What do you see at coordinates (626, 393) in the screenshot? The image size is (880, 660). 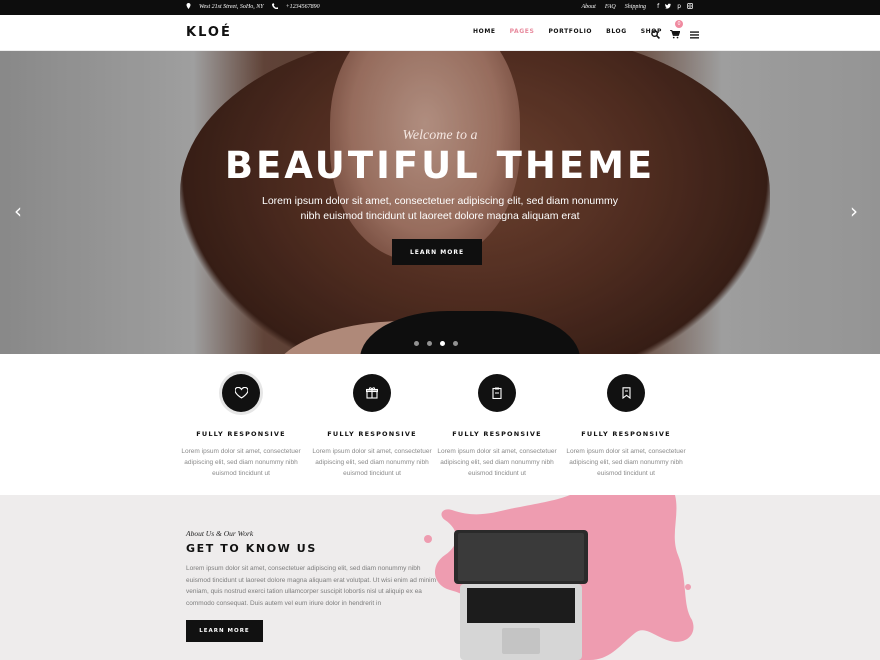 I see `bookmark-icon` at bounding box center [626, 393].